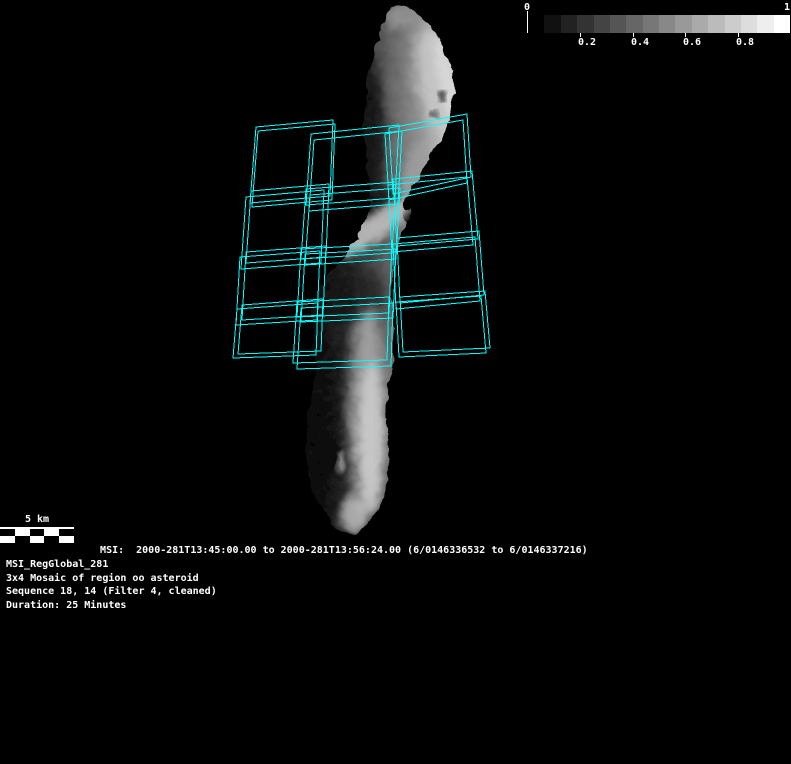  Describe the element at coordinates (111, 591) in the screenshot. I see `info-line: Sequence 18, 14 (Filter 4, cleaned)` at that location.